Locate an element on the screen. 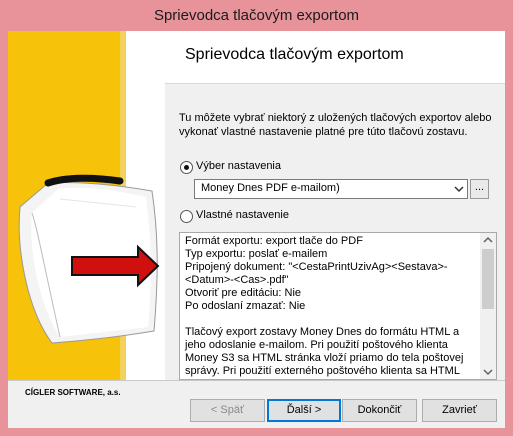 Image resolution: width=513 pixels, height=436 pixels. custom-radio-label: Vlastné nastavenie is located at coordinates (242, 215).